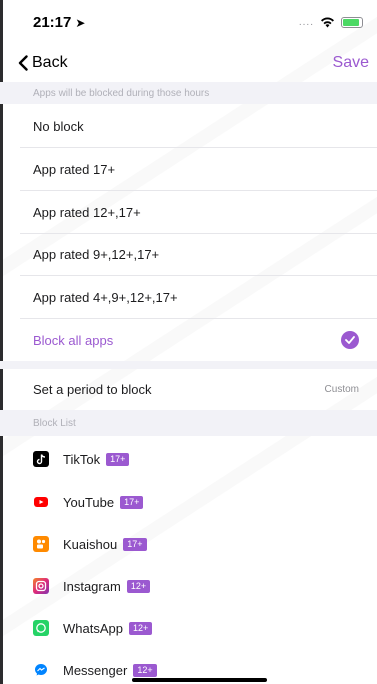  I want to click on app-name: Kuaishou, so click(90, 544).